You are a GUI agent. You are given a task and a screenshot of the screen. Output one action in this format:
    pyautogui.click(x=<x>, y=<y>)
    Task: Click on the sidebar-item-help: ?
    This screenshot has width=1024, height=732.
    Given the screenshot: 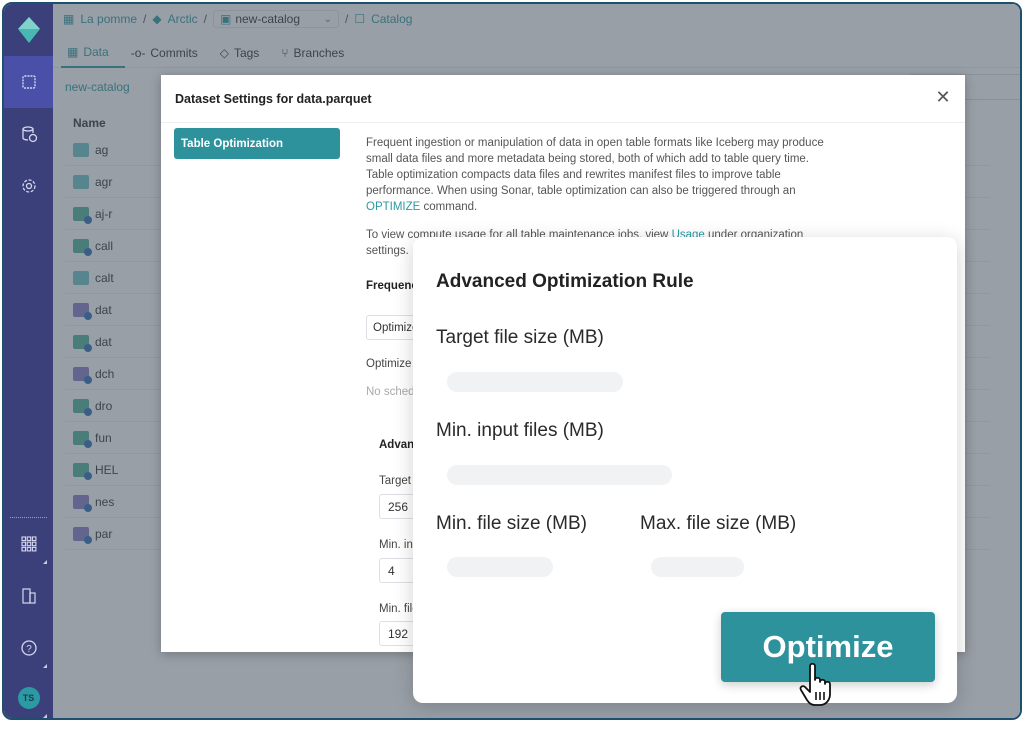 What is the action you would take?
    pyautogui.click(x=28, y=648)
    